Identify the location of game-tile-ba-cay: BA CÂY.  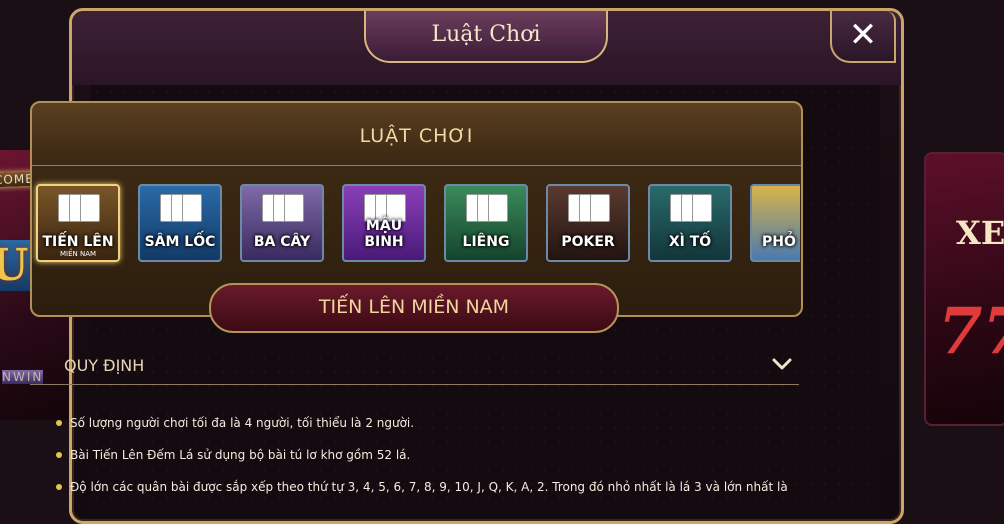
(282, 223).